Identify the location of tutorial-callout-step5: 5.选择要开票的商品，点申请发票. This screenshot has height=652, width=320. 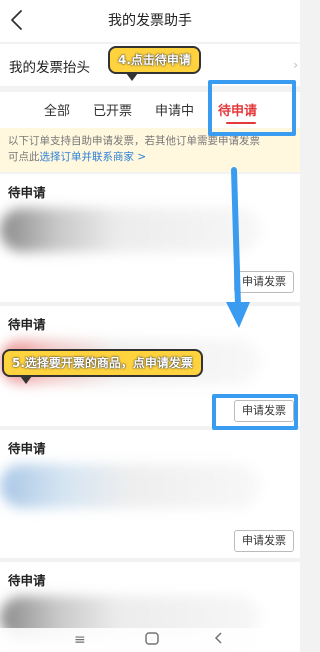
(102, 366).